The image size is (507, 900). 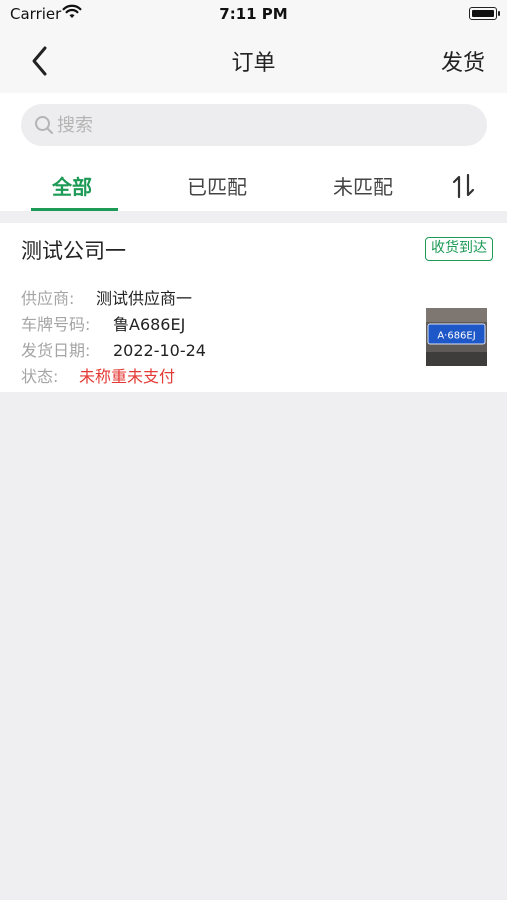 What do you see at coordinates (103, 323) in the screenshot?
I see `plate-row: 车牌号码: 鲁A686EJ` at bounding box center [103, 323].